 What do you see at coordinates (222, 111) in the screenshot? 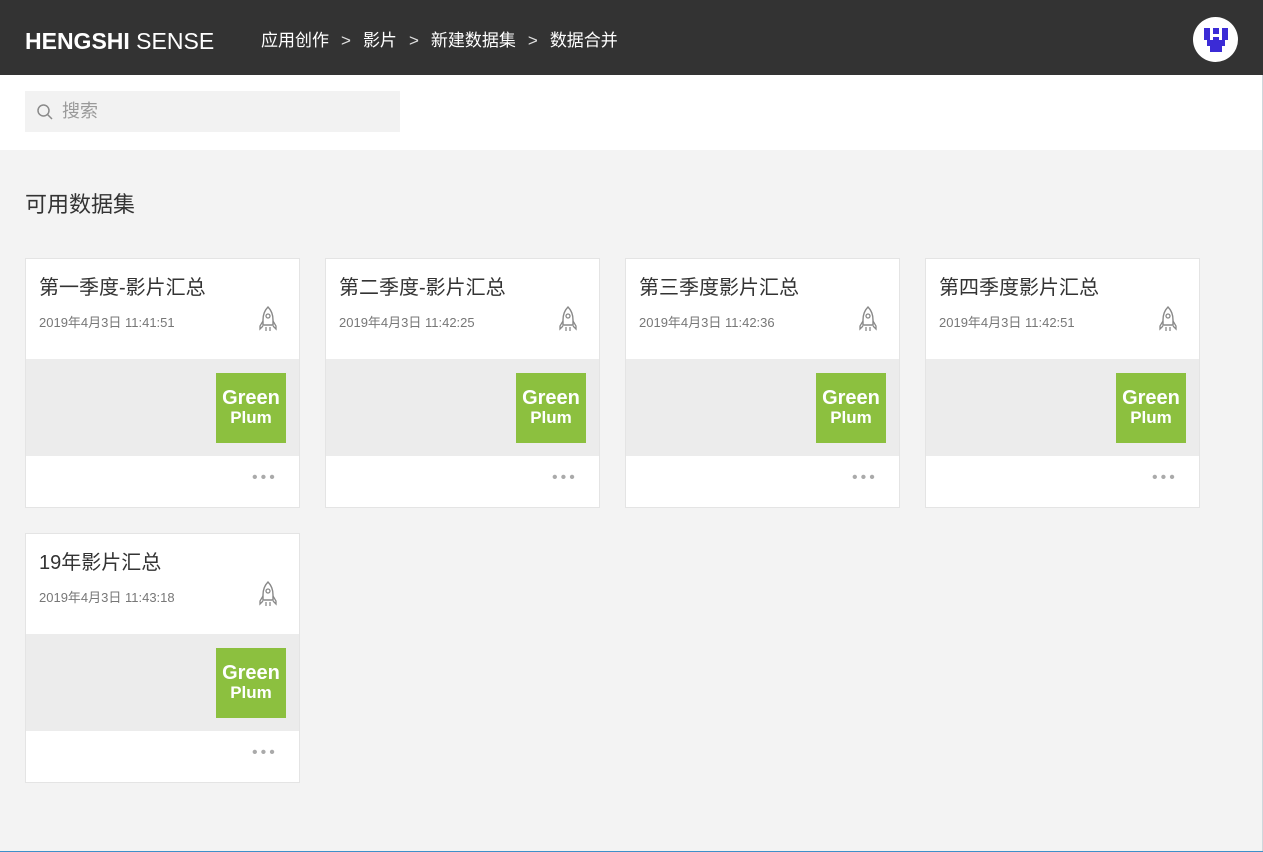
I see `search-input` at bounding box center [222, 111].